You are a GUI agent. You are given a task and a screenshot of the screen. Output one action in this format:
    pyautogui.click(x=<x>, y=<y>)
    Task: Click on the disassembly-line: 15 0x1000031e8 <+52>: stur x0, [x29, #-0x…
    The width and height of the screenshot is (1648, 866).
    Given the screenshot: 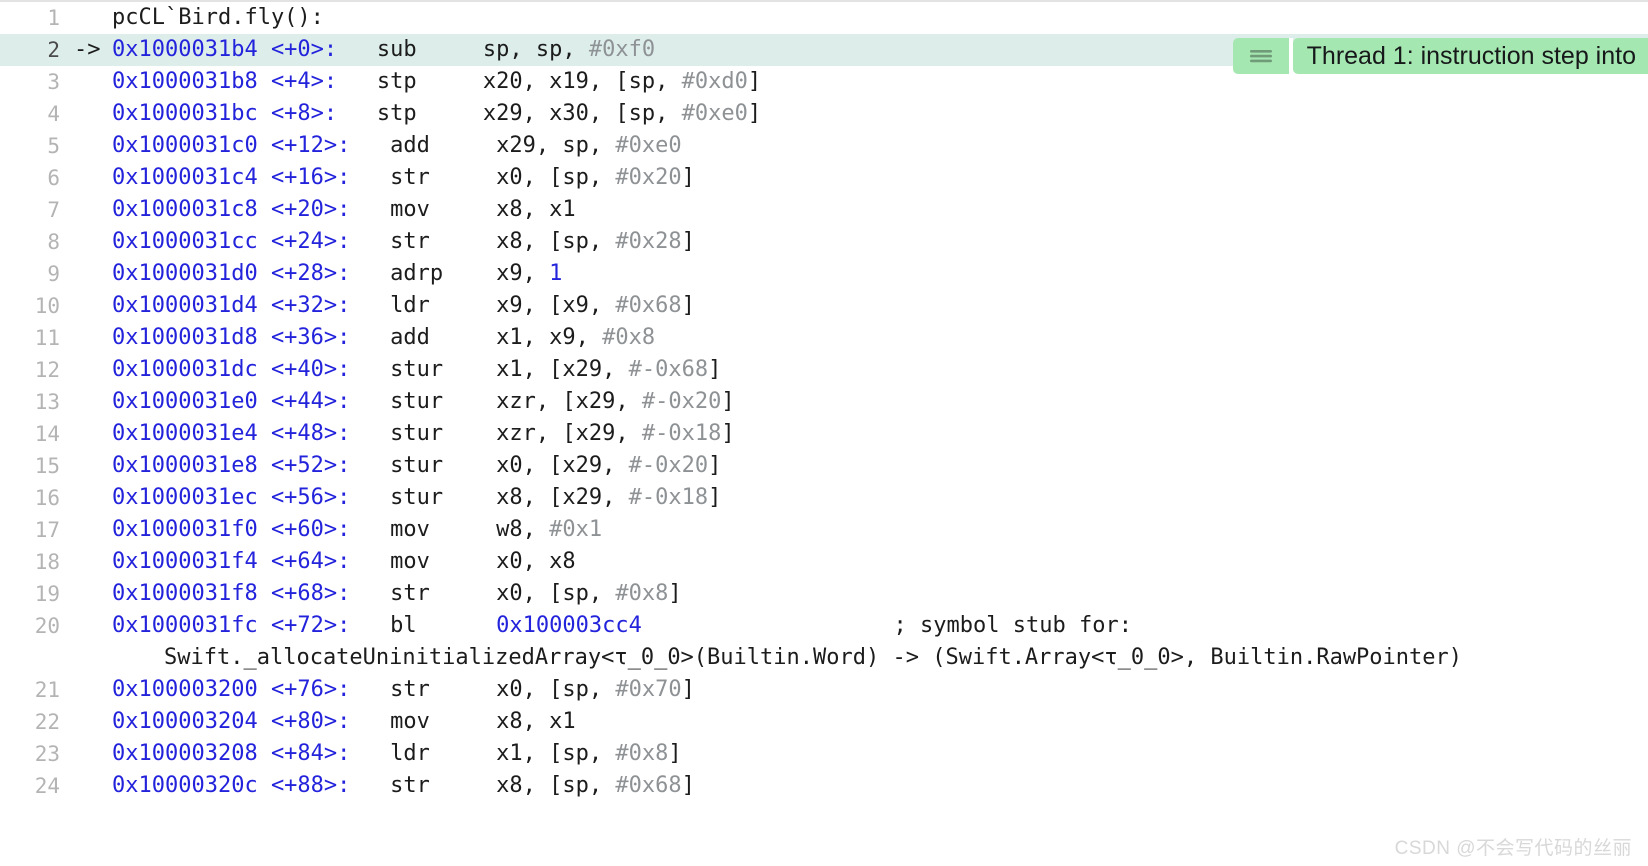 What is the action you would take?
    pyautogui.click(x=824, y=466)
    